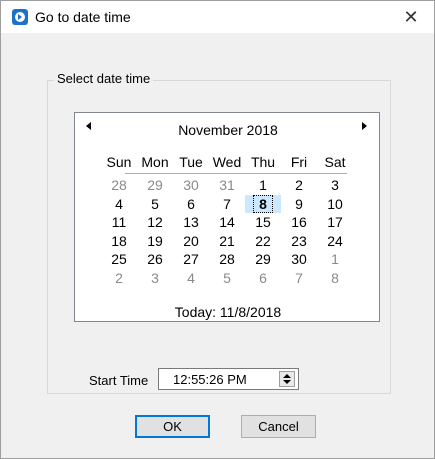 Image resolution: width=435 pixels, height=459 pixels. What do you see at coordinates (104, 78) in the screenshot?
I see `group-label: Select date time` at bounding box center [104, 78].